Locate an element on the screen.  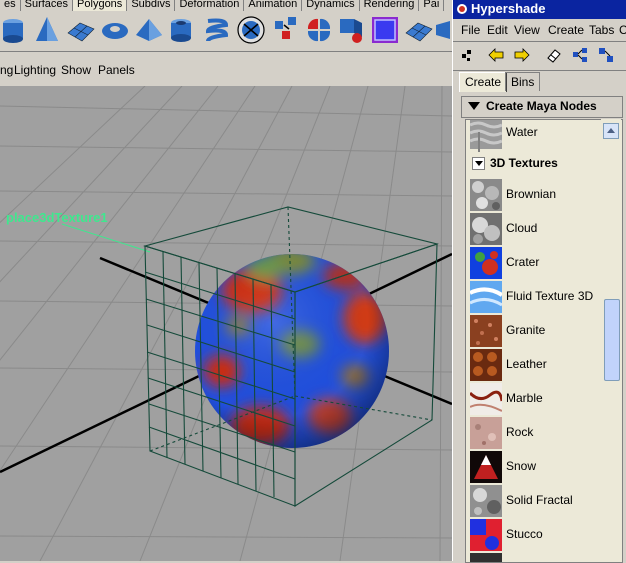
brownian-thumbnail is located at coordinates (486, 195).